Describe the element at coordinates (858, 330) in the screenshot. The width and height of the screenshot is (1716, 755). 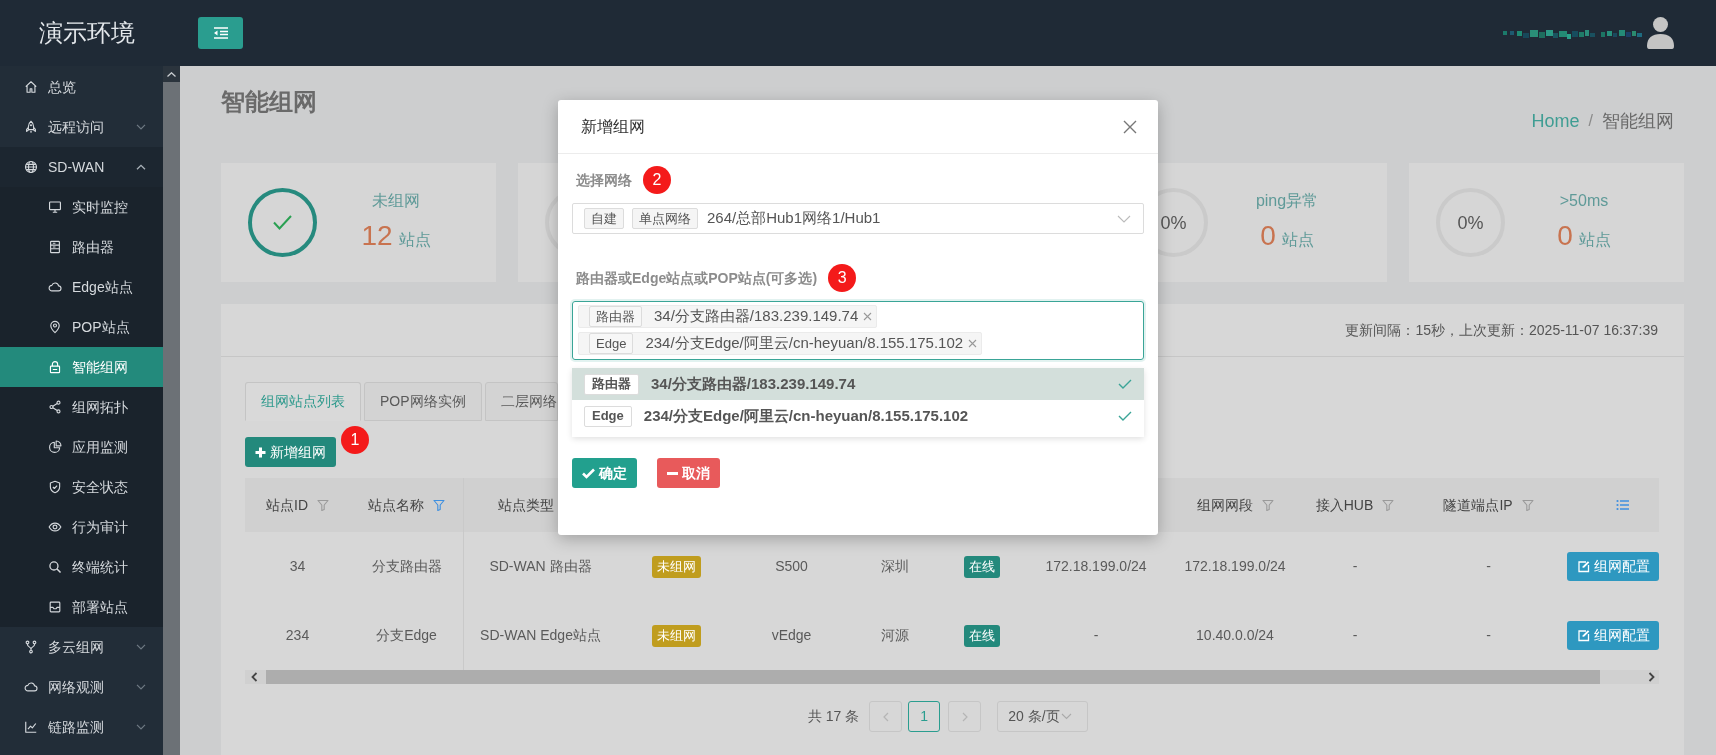
I see `device-multiselect: 路由器 34/分支路由器/183.239.149.74 Edge 234/分支Edge/阿里云/cn-heyuan/8.155.175.102` at that location.